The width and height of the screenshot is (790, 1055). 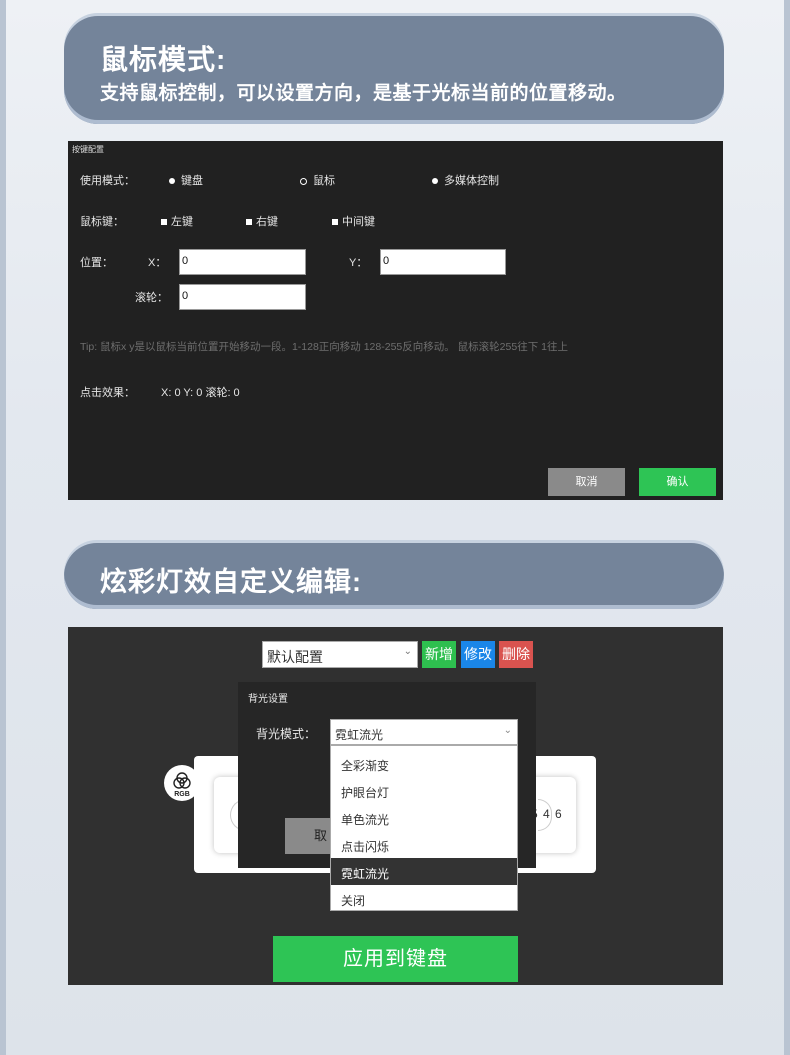 What do you see at coordinates (516, 654) in the screenshot?
I see `delete-button: 删除` at bounding box center [516, 654].